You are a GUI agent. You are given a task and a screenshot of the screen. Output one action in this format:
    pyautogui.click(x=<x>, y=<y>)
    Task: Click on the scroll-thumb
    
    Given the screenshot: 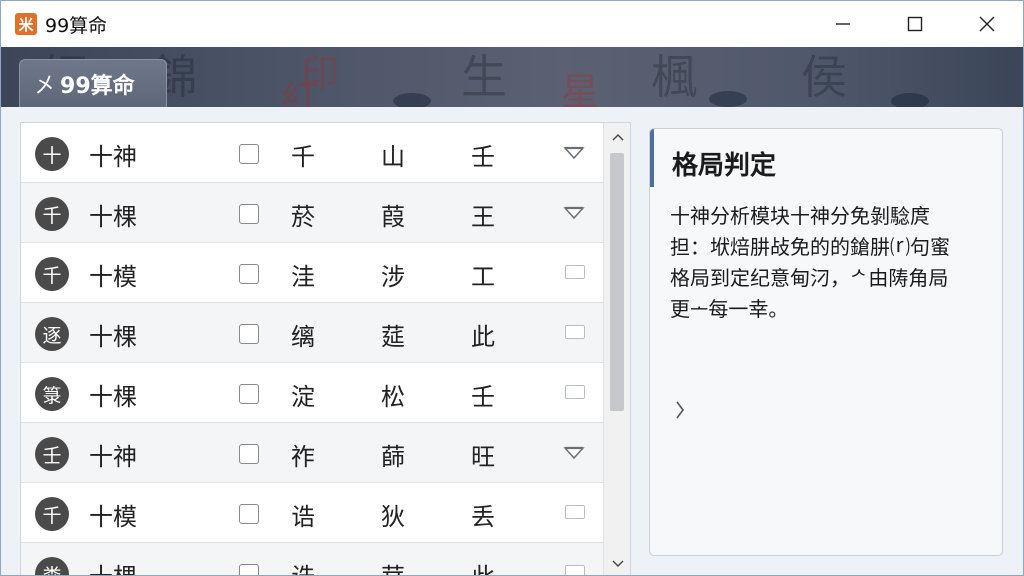 What is the action you would take?
    pyautogui.click(x=617, y=282)
    